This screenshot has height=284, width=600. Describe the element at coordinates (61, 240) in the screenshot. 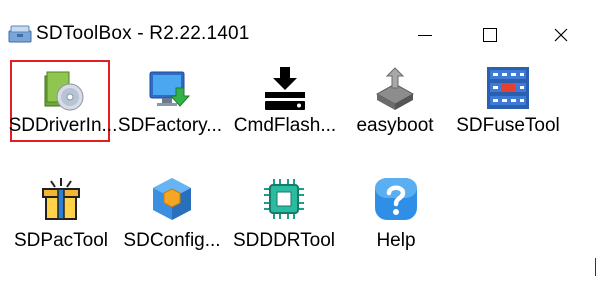

I see `tool-label: SDPacTool` at that location.